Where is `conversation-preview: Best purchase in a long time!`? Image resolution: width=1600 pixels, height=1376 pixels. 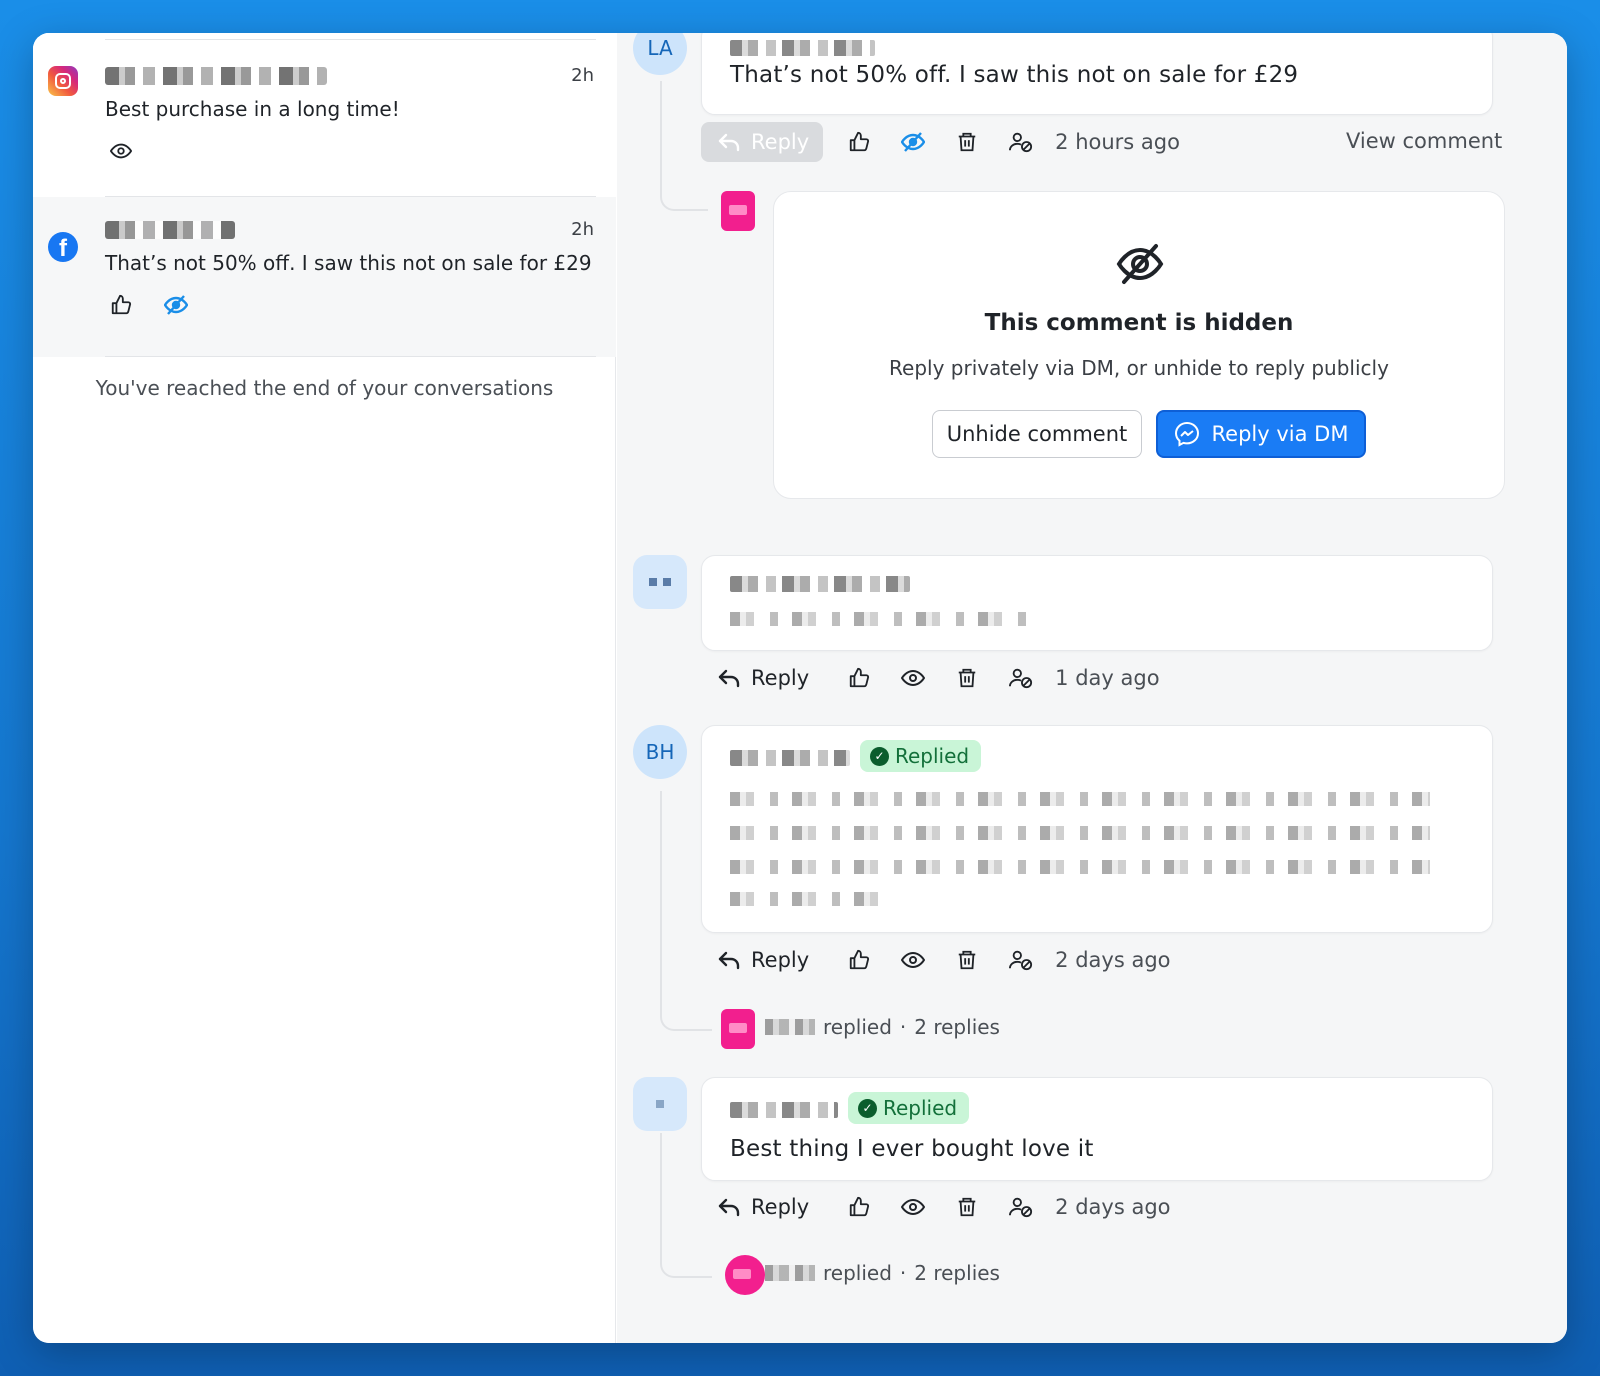
conversation-preview: Best purchase in a long time! is located at coordinates (252, 109).